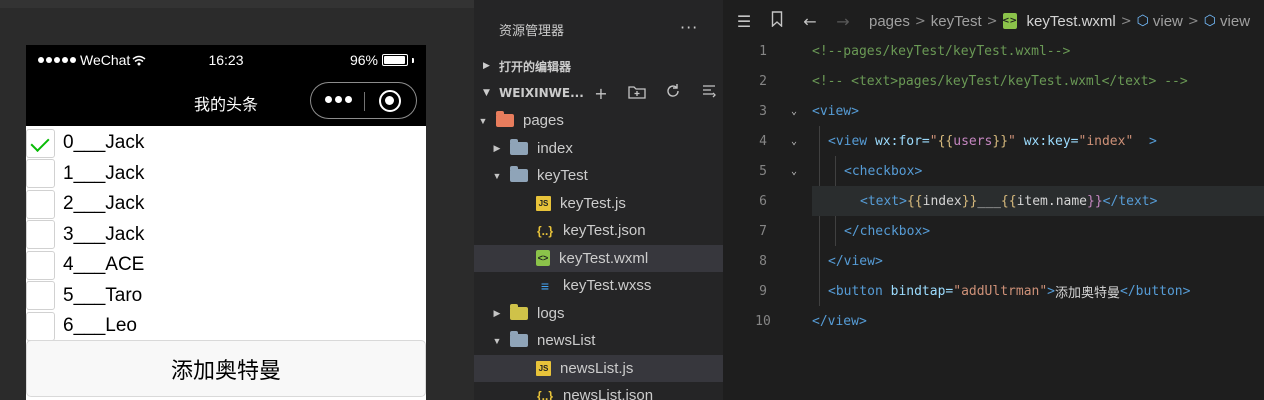 Image resolution: width=1264 pixels, height=400 pixels. Describe the element at coordinates (763, 111) in the screenshot. I see `line-number: 3` at that location.